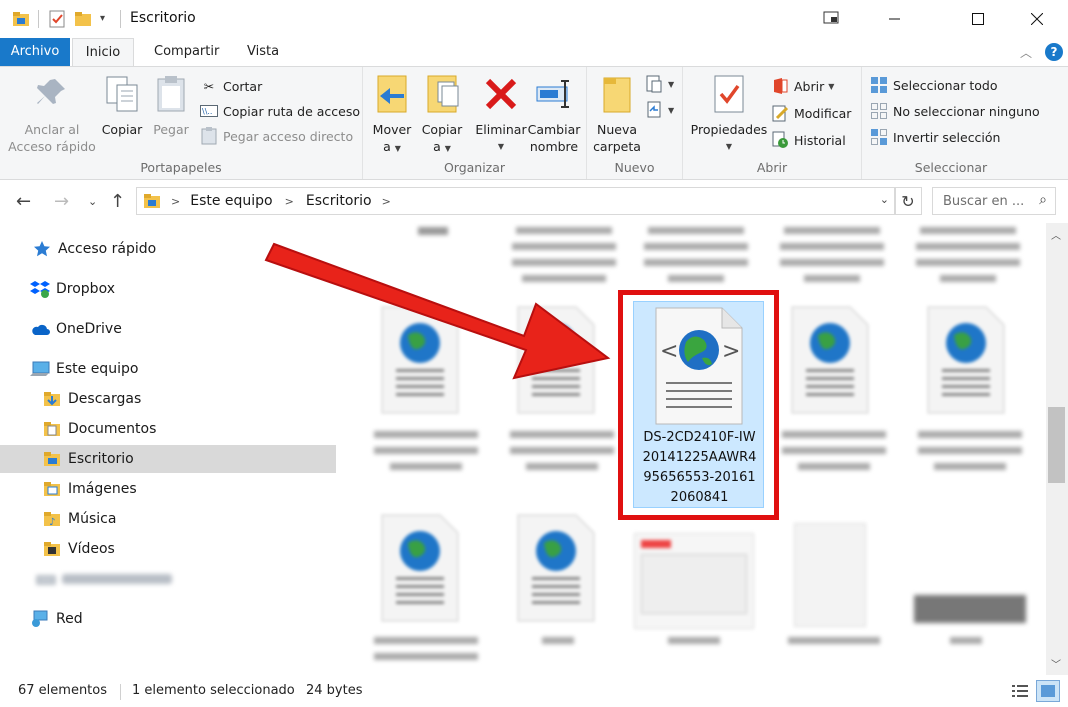  What do you see at coordinates (1056, 663) in the screenshot?
I see `scroll-down-icon: ﹀` at bounding box center [1056, 663].